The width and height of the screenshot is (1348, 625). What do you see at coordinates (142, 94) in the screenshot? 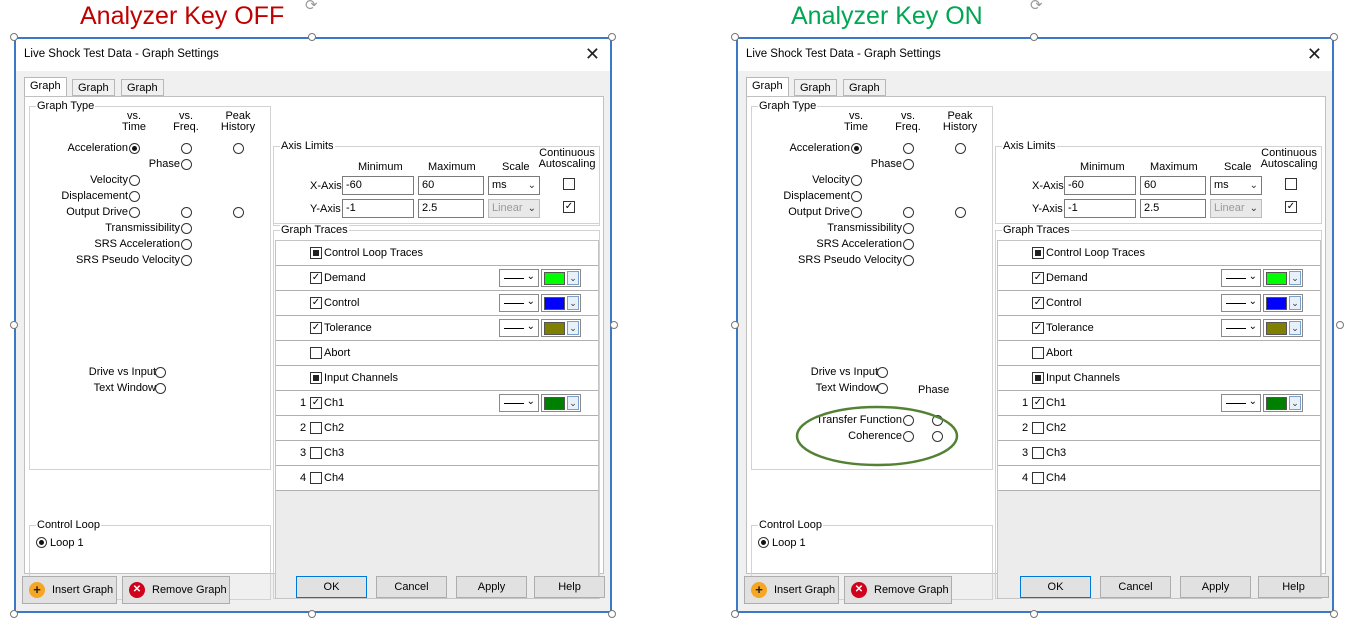
I see `tab-graph-2: Graph 3` at bounding box center [142, 94].